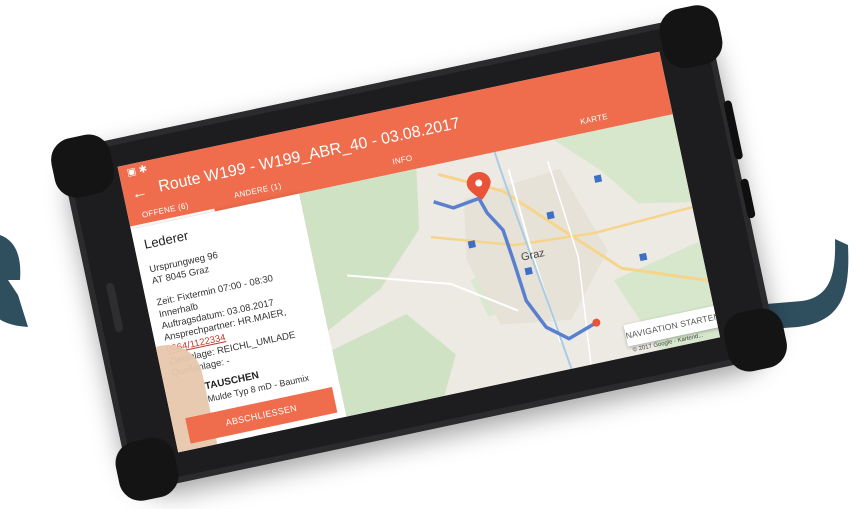 This screenshot has width=856, height=509. I want to click on left-pointer-arrow-icon, so click(14, 281).